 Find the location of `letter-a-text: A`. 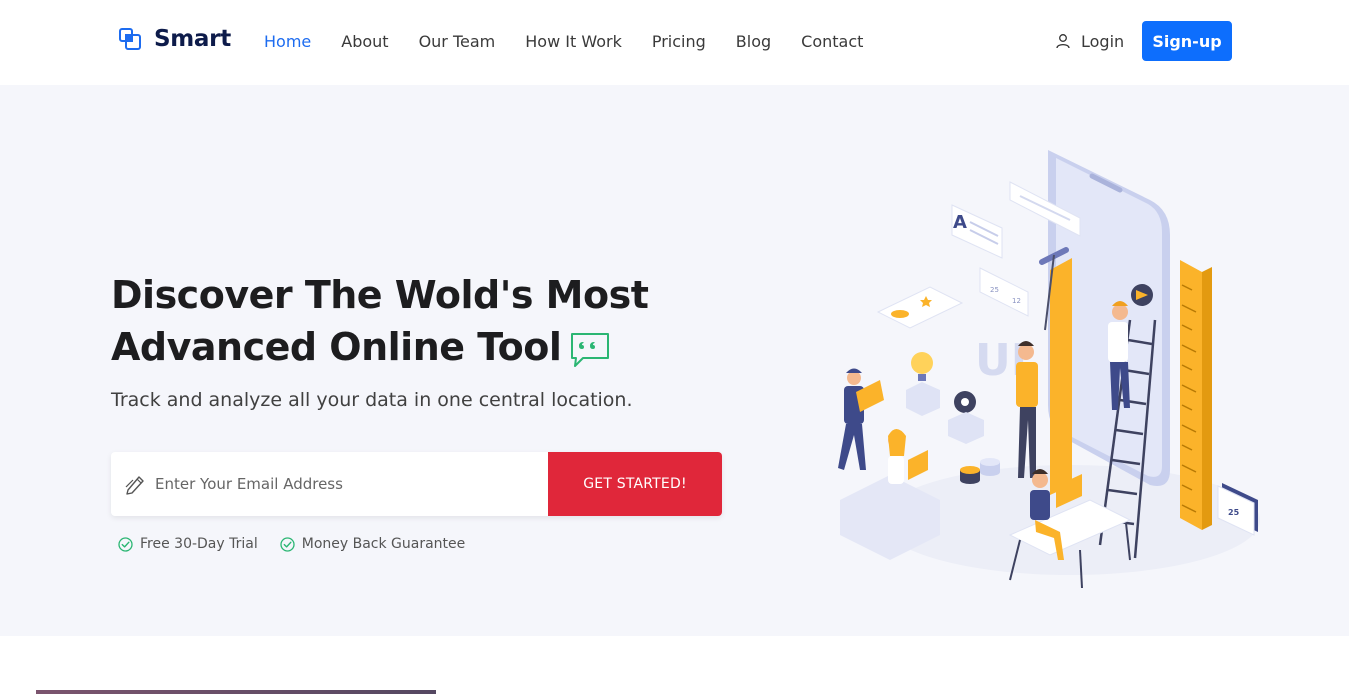

letter-a-text: A is located at coordinates (960, 222).